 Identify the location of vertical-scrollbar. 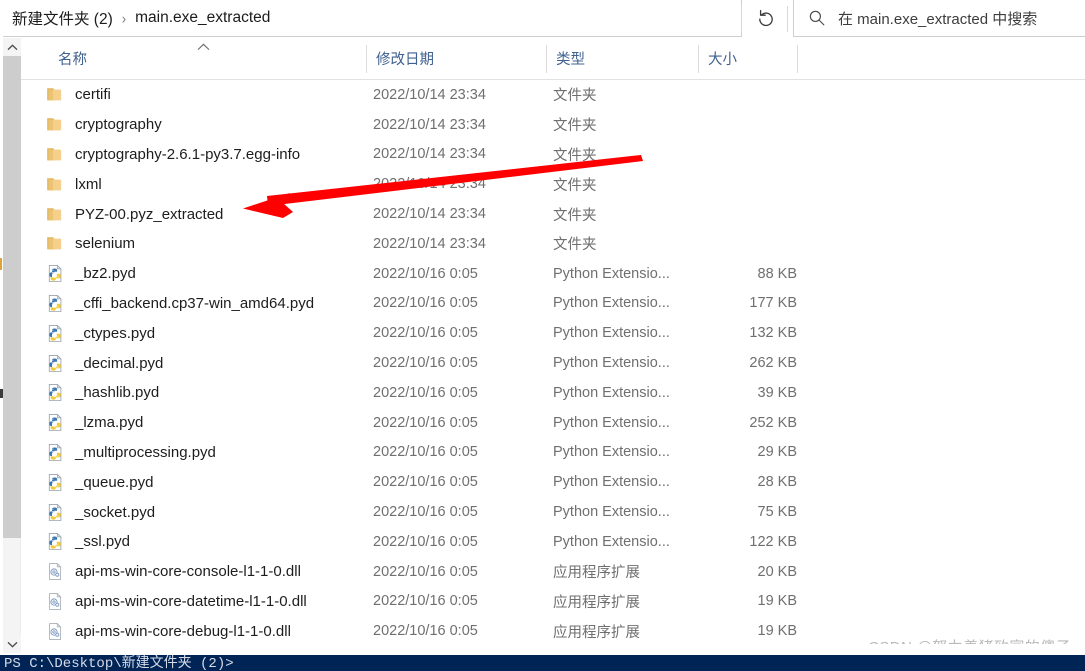
(12, 345).